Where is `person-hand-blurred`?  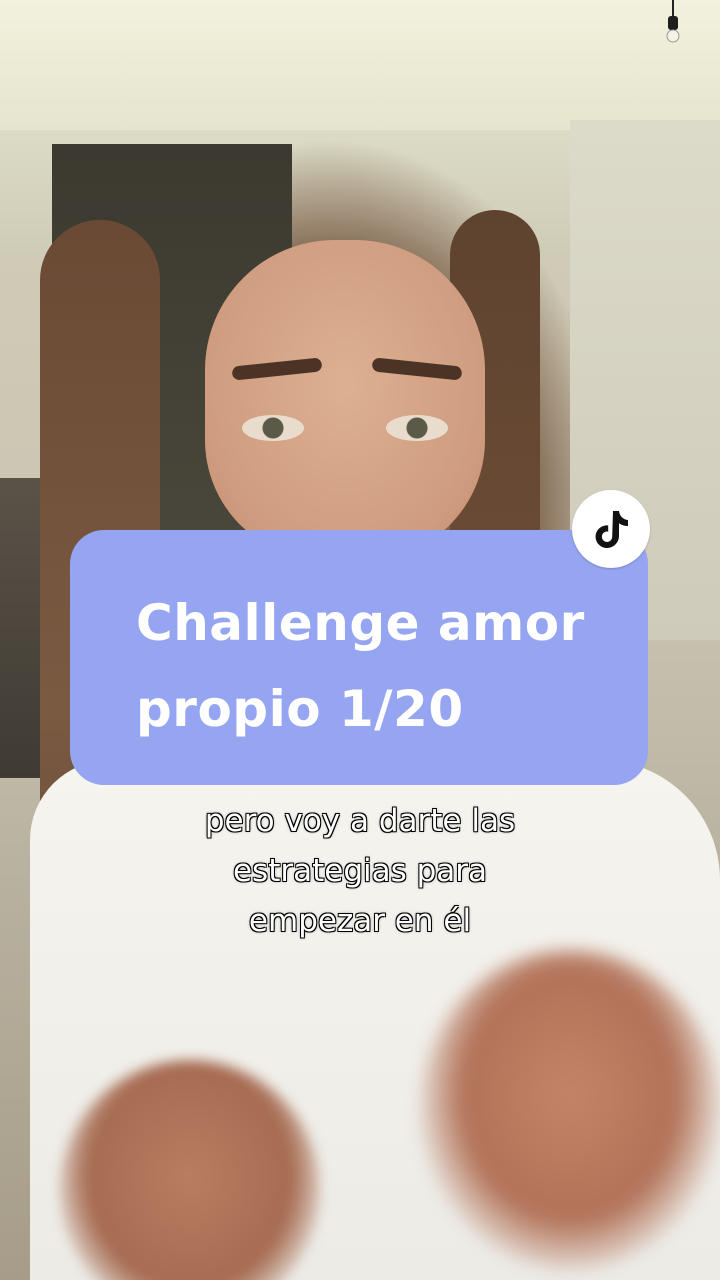
person-hand-blurred is located at coordinates (570, 1110).